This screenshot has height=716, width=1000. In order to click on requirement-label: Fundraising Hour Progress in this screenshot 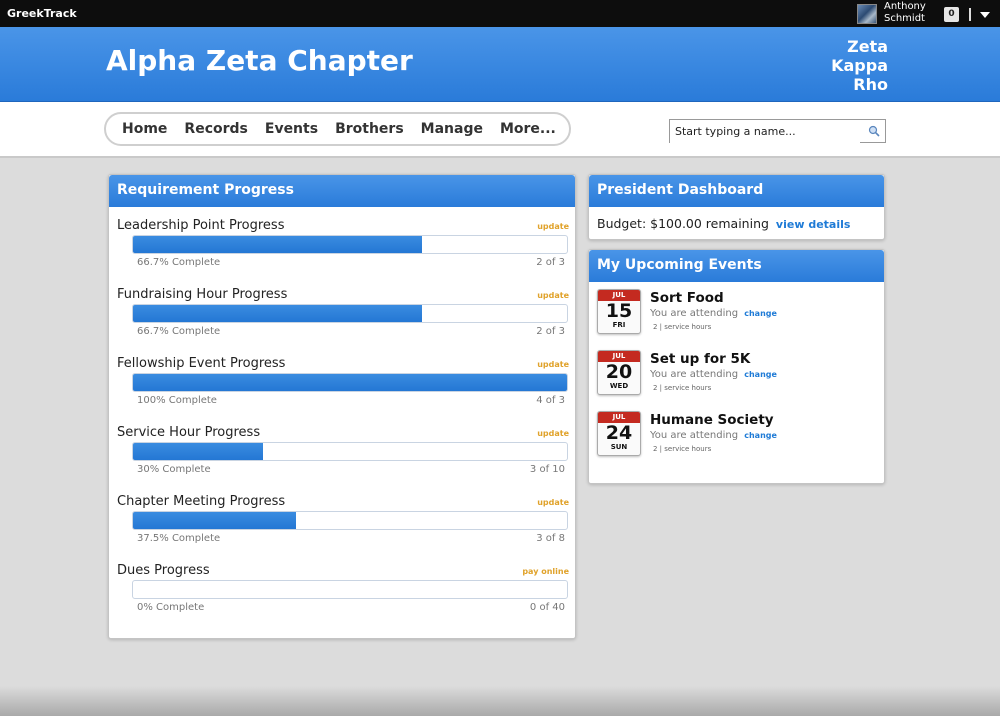, I will do `click(202, 294)`.